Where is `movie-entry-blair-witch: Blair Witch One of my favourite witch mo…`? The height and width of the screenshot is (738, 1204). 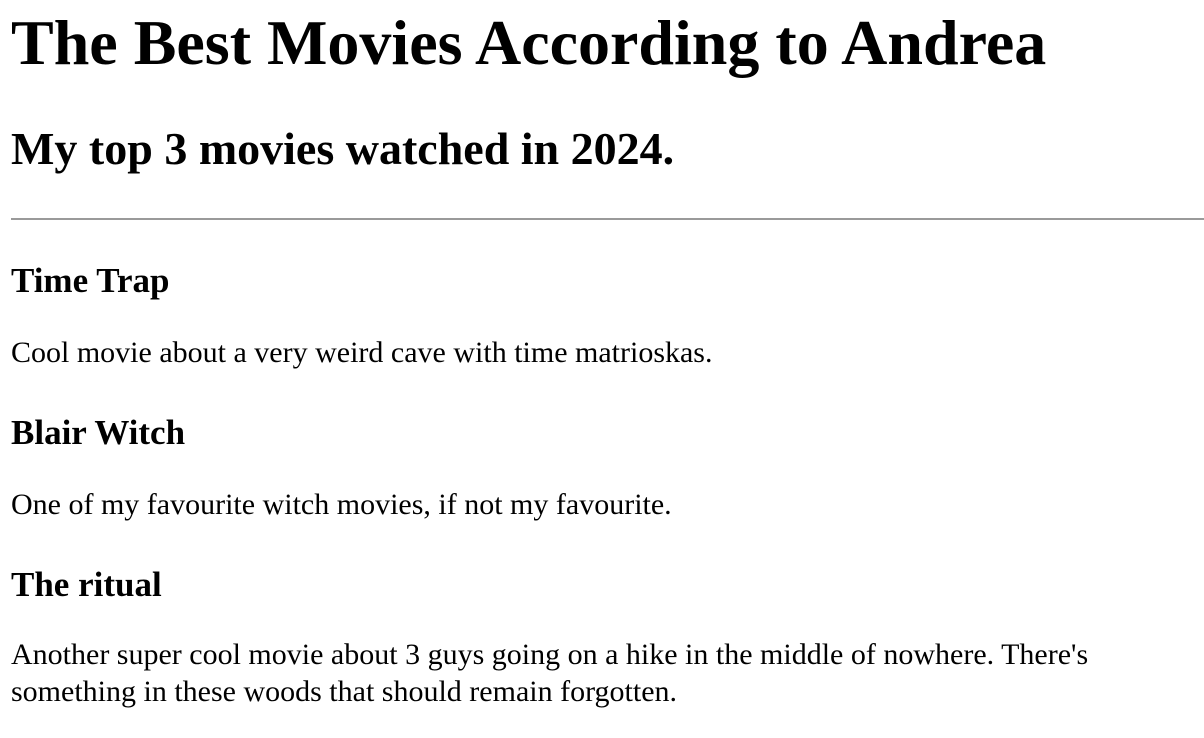
movie-entry-blair-witch: Blair Witch One of my favourite witch mo… is located at coordinates (602, 469).